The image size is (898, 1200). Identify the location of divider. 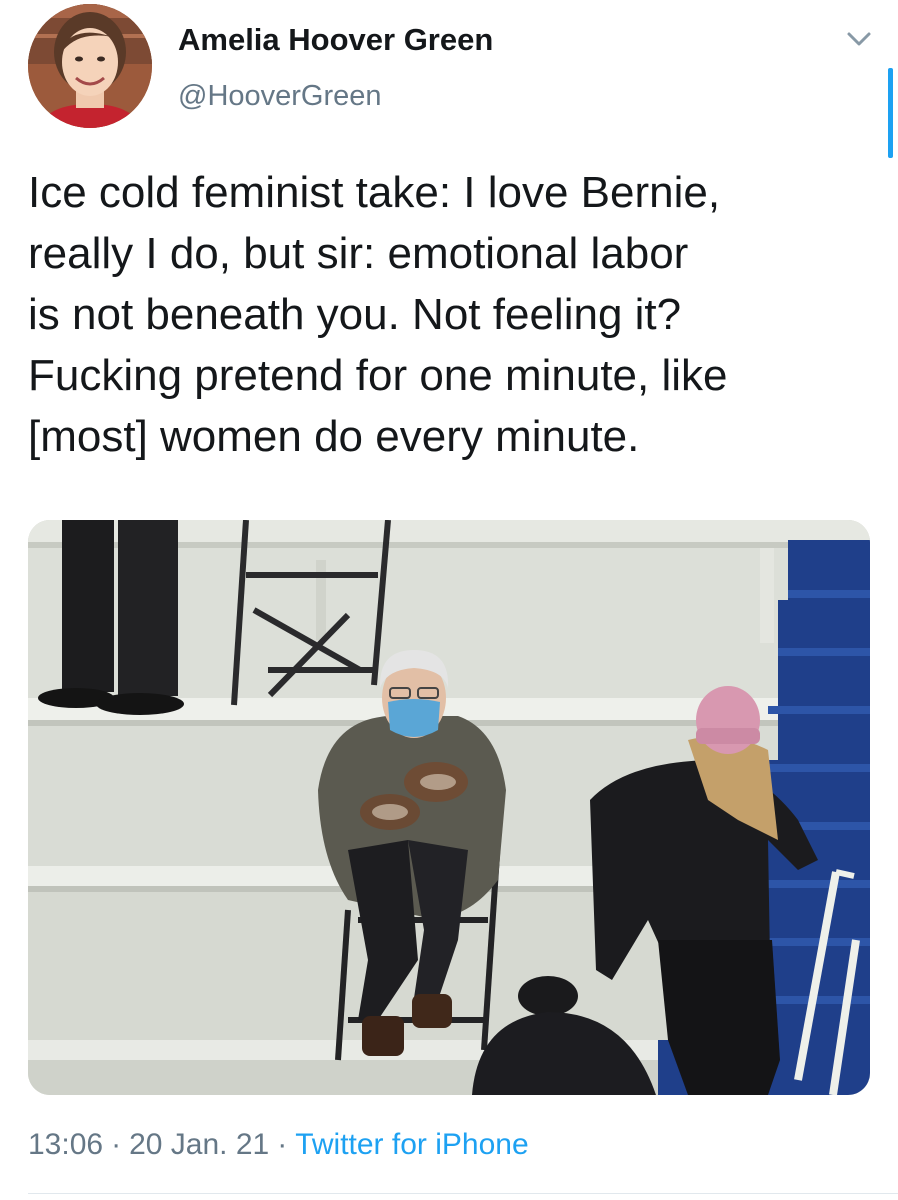
(463, 1193).